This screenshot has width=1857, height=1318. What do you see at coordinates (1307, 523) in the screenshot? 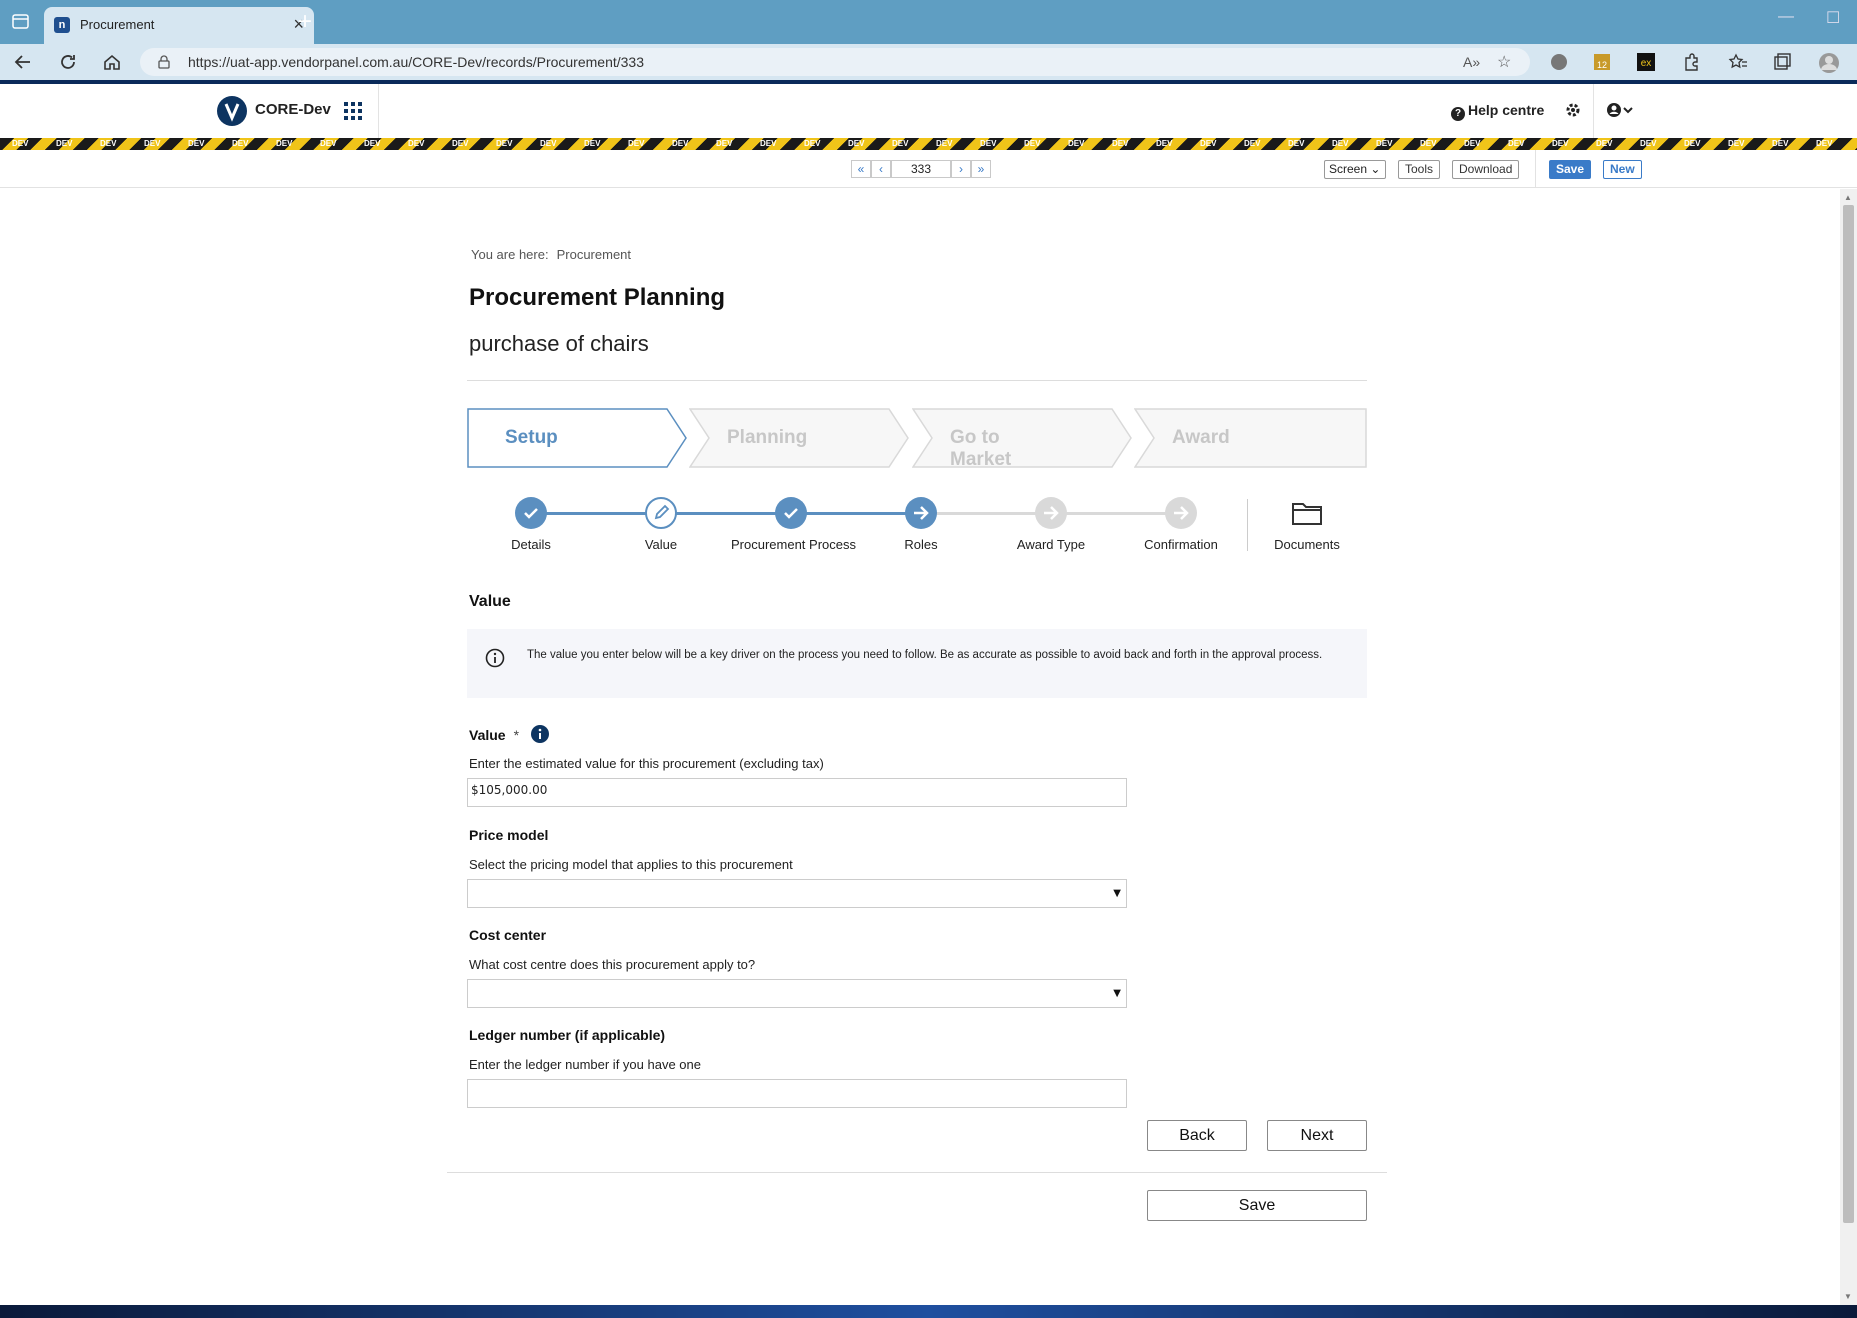
I see `step-documents: Documents` at bounding box center [1307, 523].